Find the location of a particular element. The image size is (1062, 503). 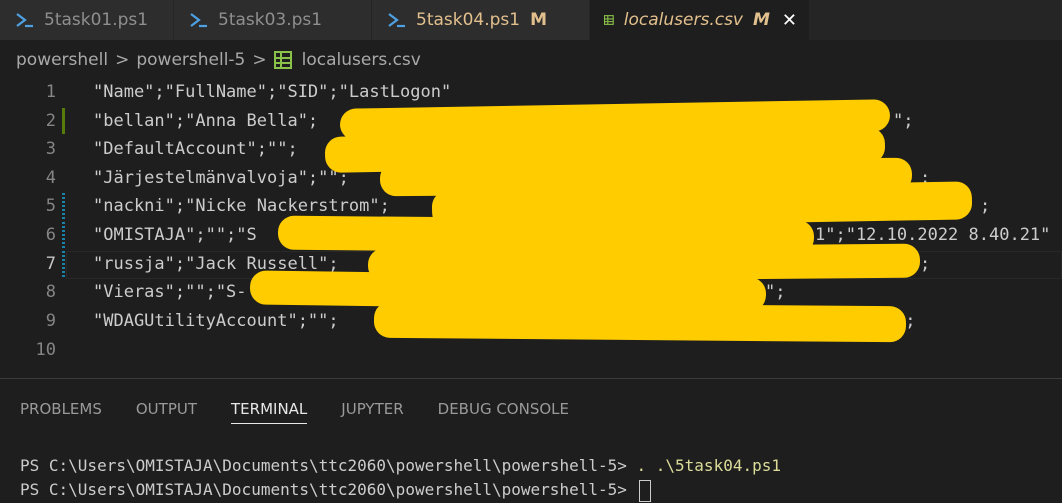

line-text: "Name";"FullName";"SID";"LastLogon" is located at coordinates (272, 92).